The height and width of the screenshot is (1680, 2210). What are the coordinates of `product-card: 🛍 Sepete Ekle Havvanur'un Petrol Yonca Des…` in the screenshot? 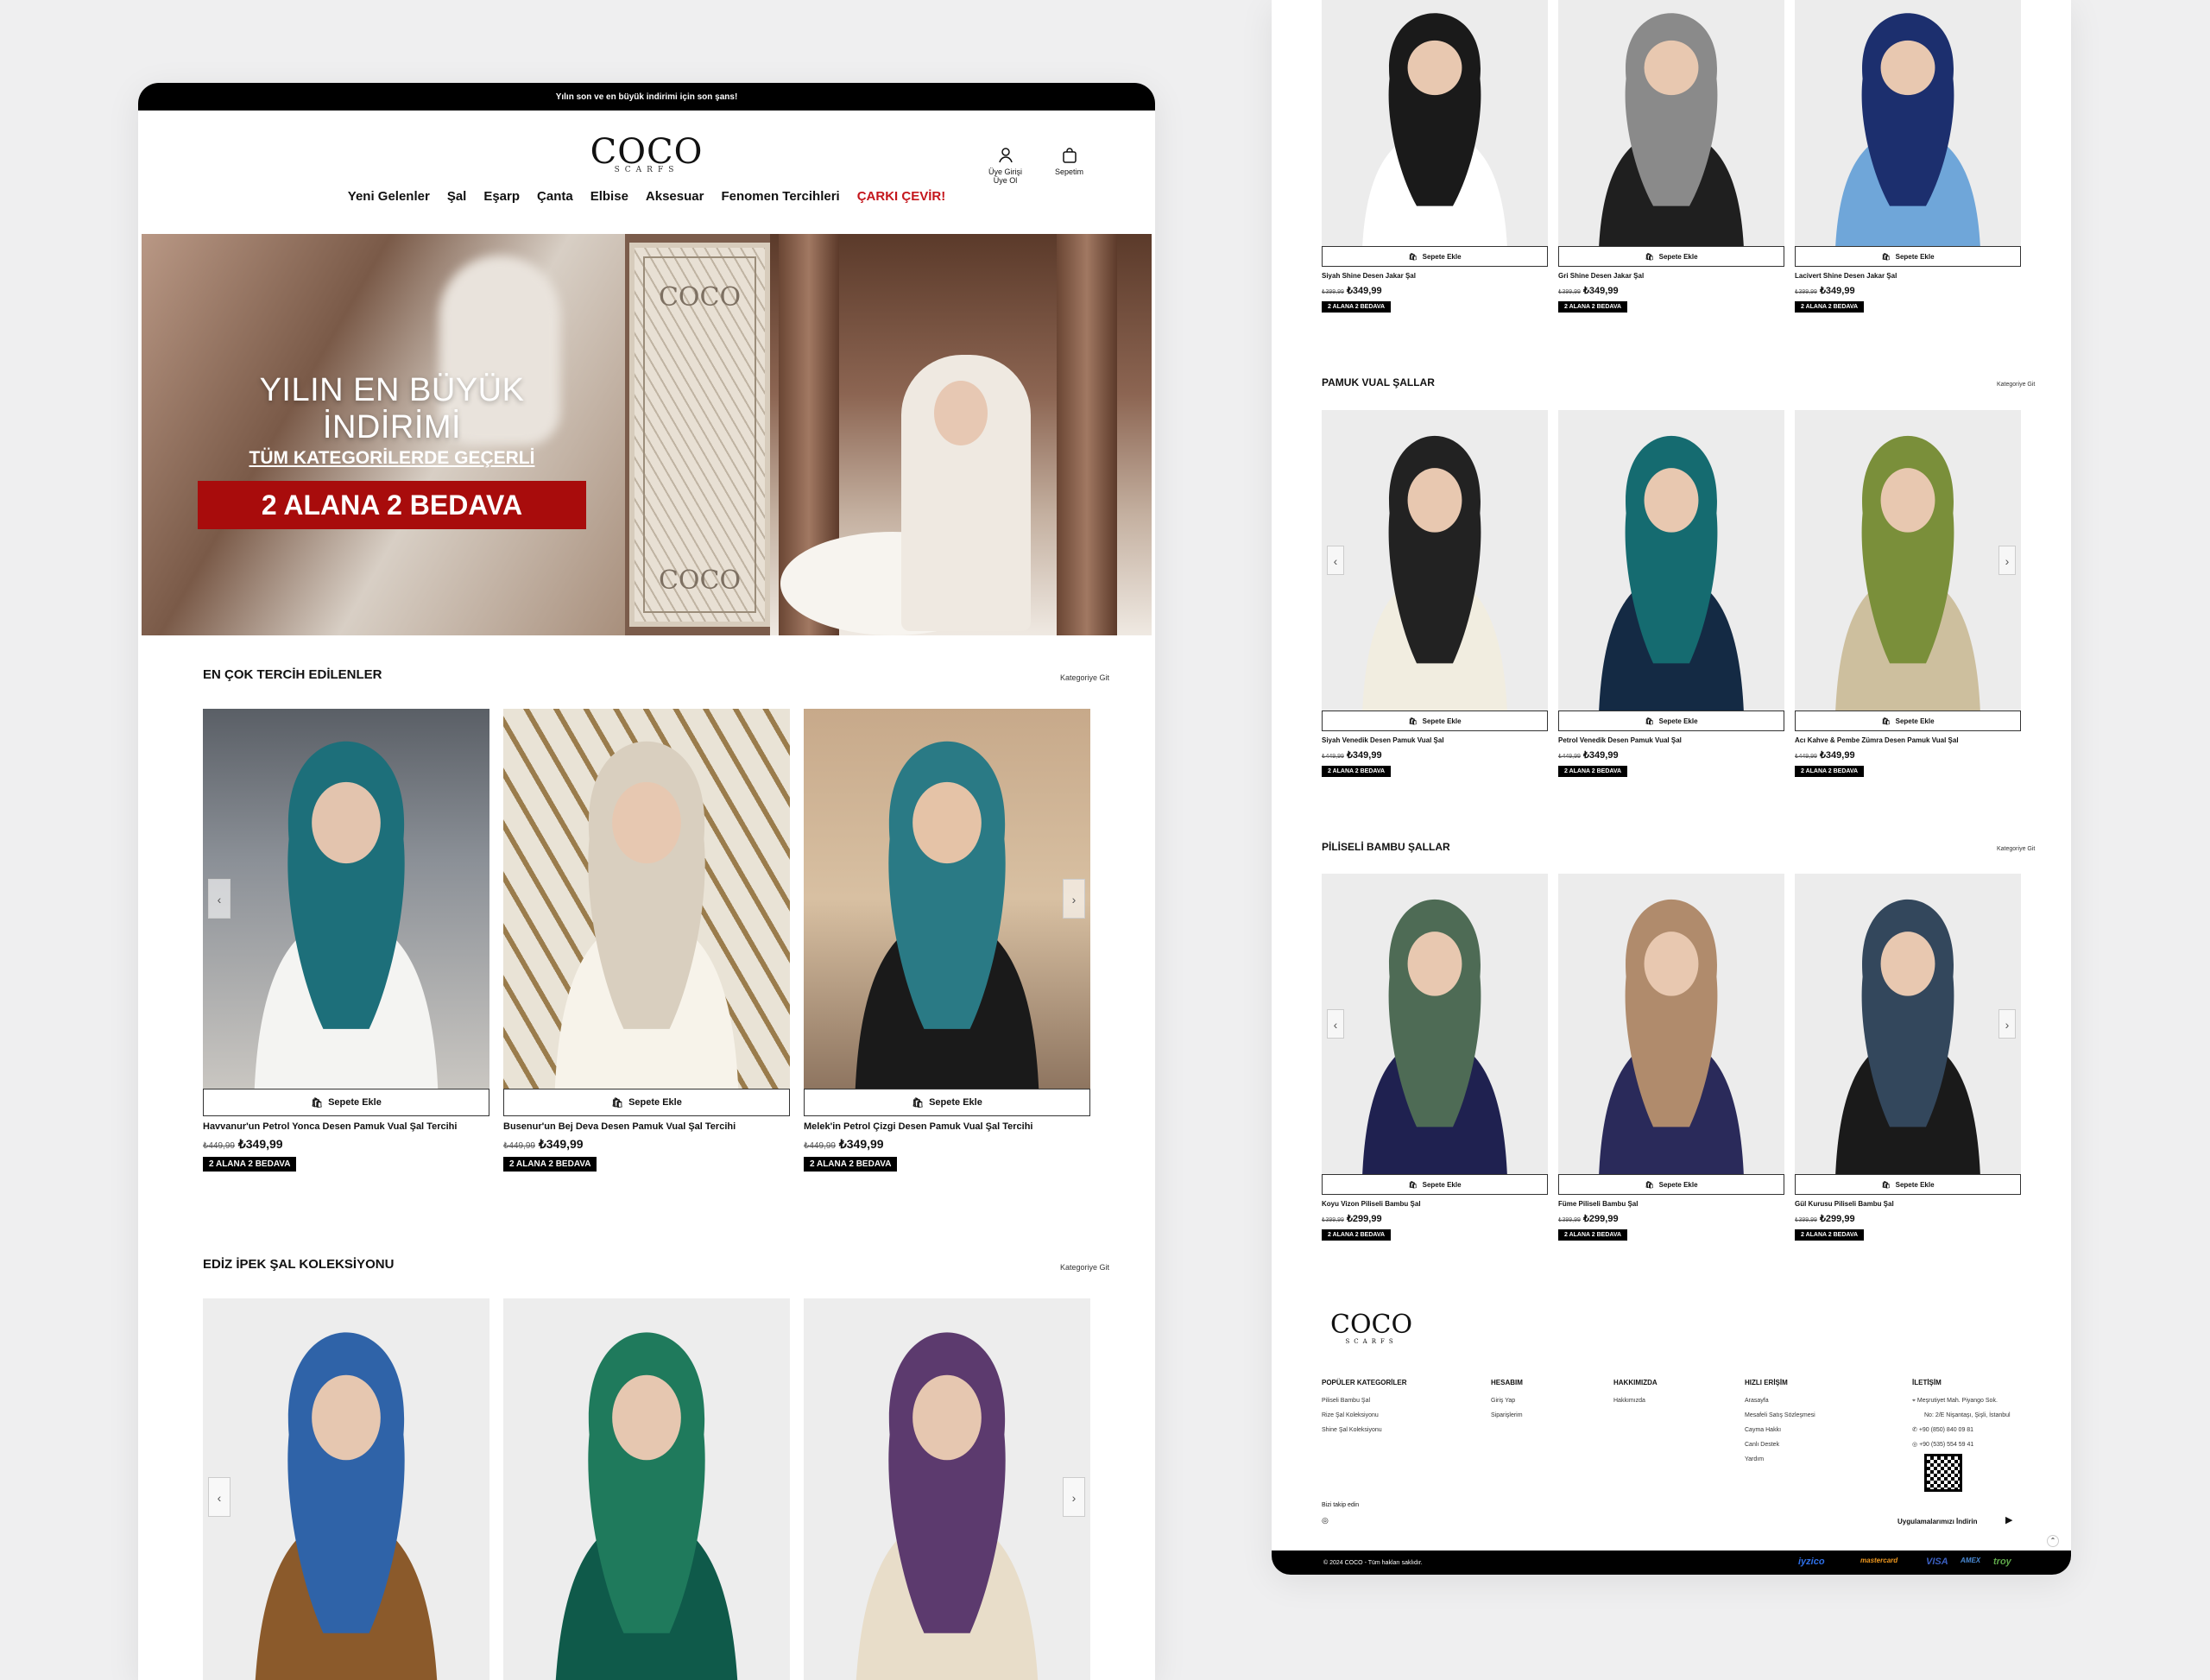 It's located at (346, 941).